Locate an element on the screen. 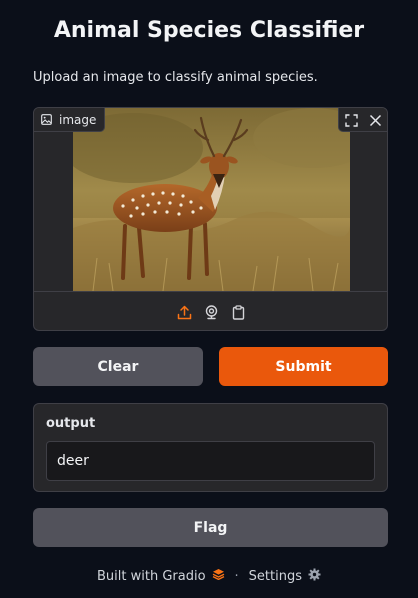  image-input-label-text: image is located at coordinates (78, 119).